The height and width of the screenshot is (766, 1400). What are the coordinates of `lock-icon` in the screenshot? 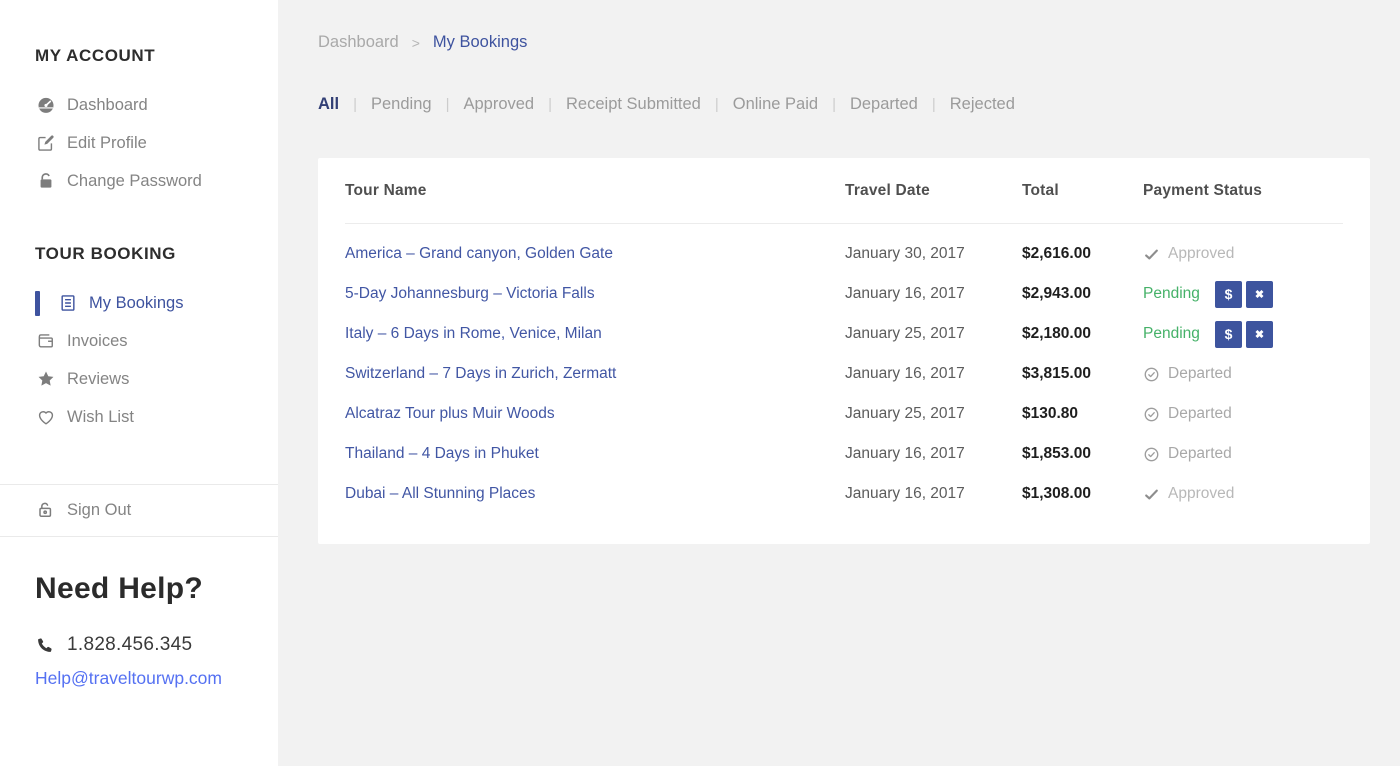 It's located at (45, 181).